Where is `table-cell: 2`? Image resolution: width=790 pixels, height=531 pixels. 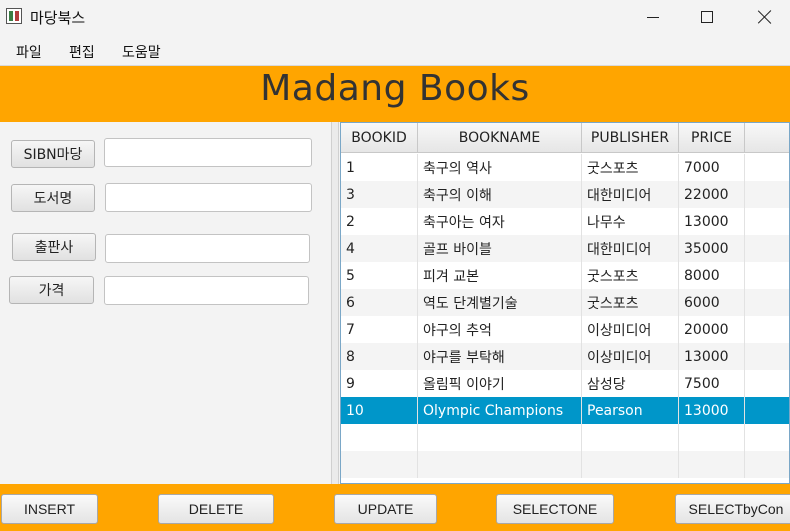
table-cell: 2 is located at coordinates (379, 221).